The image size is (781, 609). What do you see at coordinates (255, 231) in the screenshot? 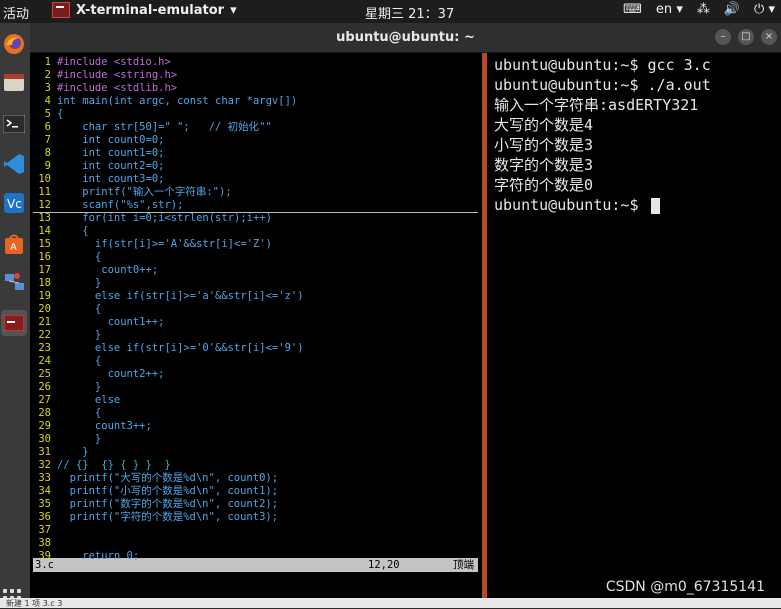
I see `code-line: 14 {` at bounding box center [255, 231].